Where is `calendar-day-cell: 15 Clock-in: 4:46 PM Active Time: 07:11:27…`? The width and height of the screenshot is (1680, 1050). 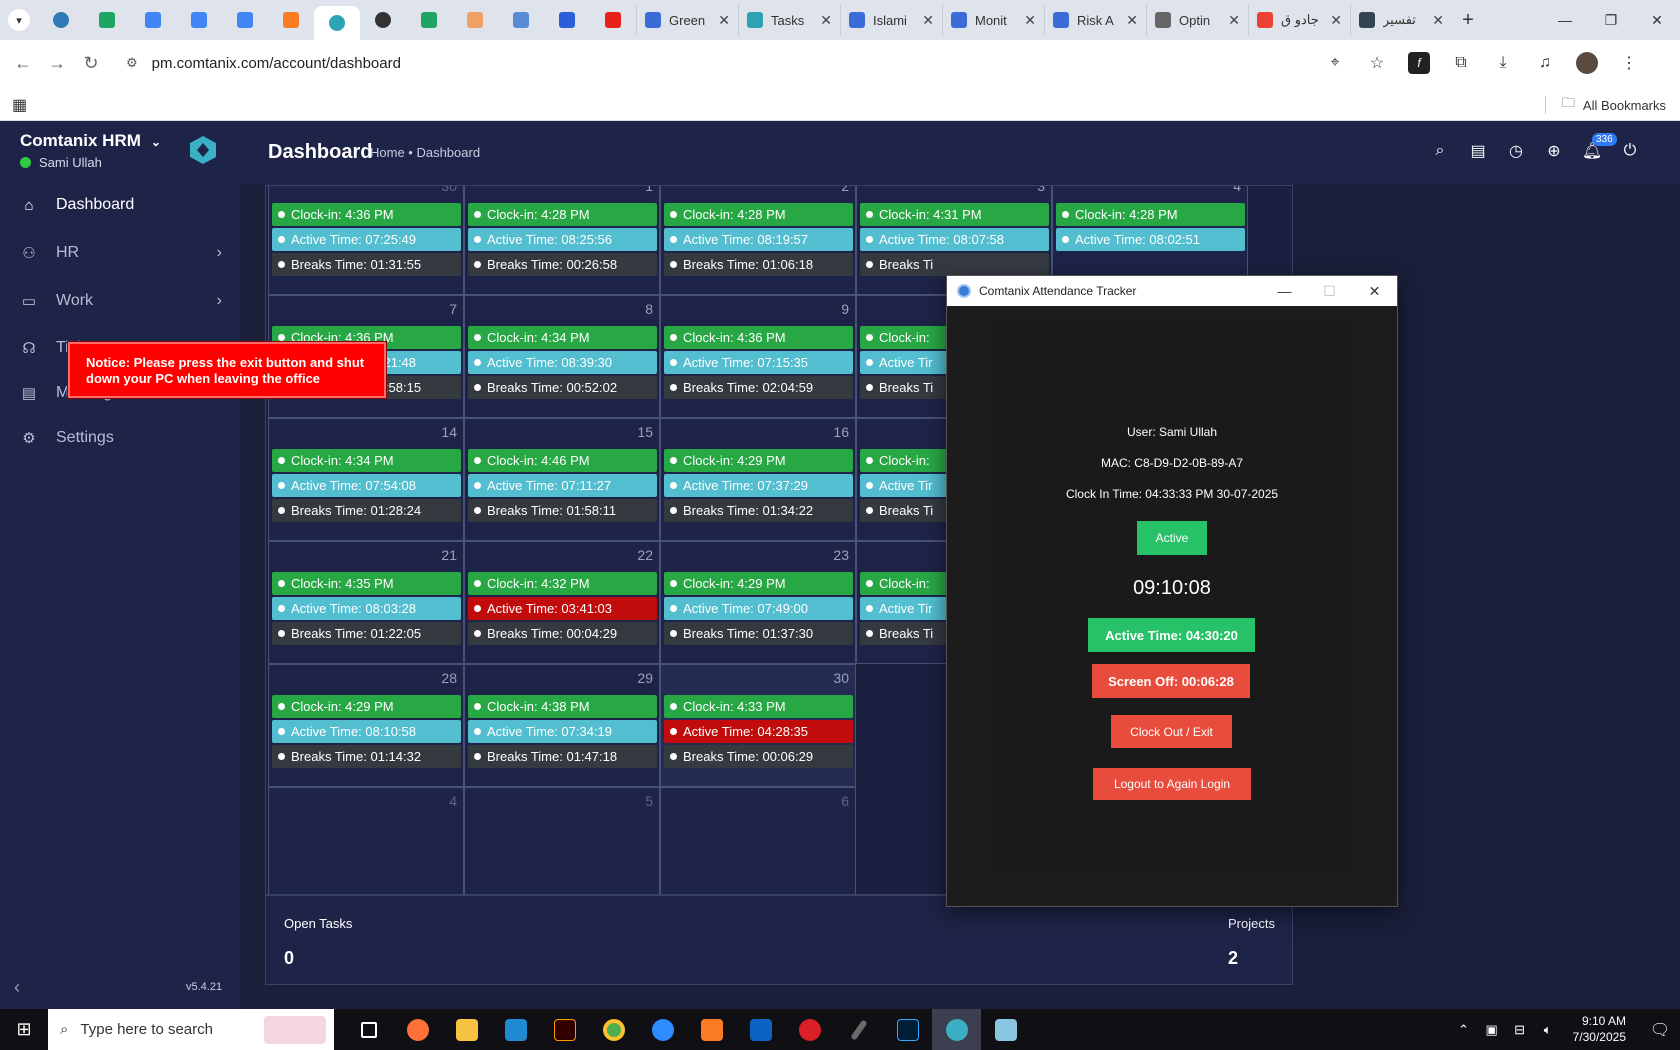
calendar-day-cell: 15 Clock-in: 4:46 PM Active Time: 07:11:27… is located at coordinates (562, 479).